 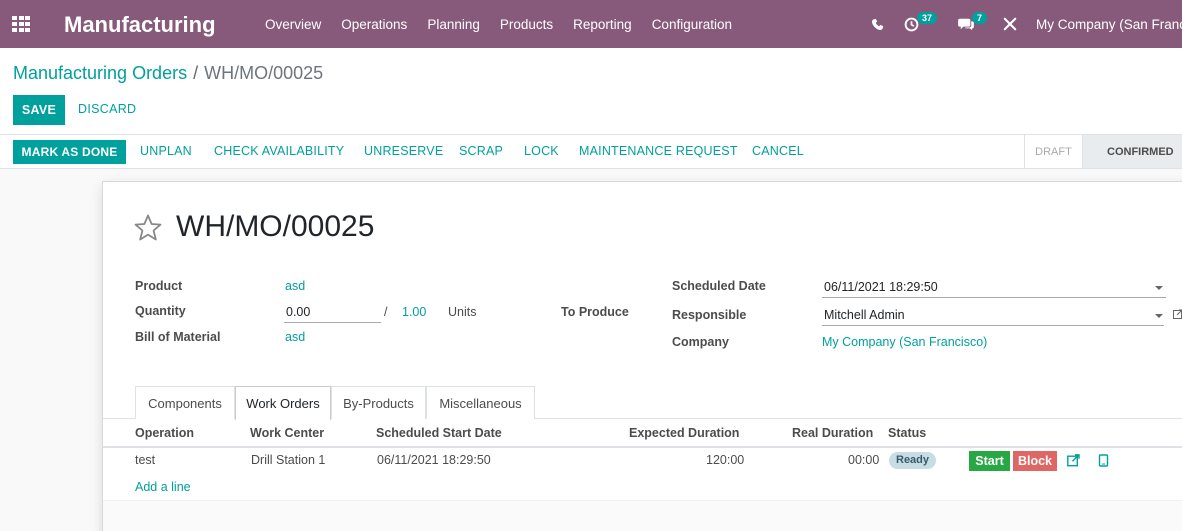 What do you see at coordinates (994, 287) in the screenshot?
I see `scheduled-date-input: 06/11/2021 18:29:50` at bounding box center [994, 287].